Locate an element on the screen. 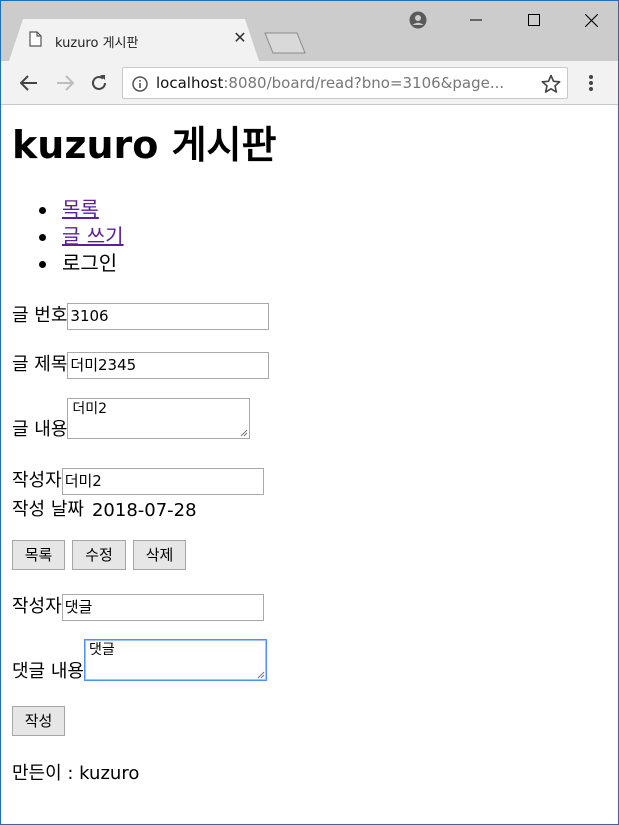 Image resolution: width=619 pixels, height=825 pixels. nav-item-write: 글 쓰기 is located at coordinates (68, 236).